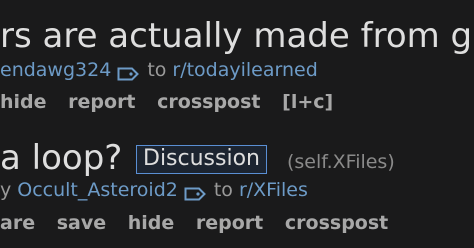 The height and width of the screenshot is (248, 474). Describe the element at coordinates (55, 70) in the screenshot. I see `author-link: endawg324` at that location.